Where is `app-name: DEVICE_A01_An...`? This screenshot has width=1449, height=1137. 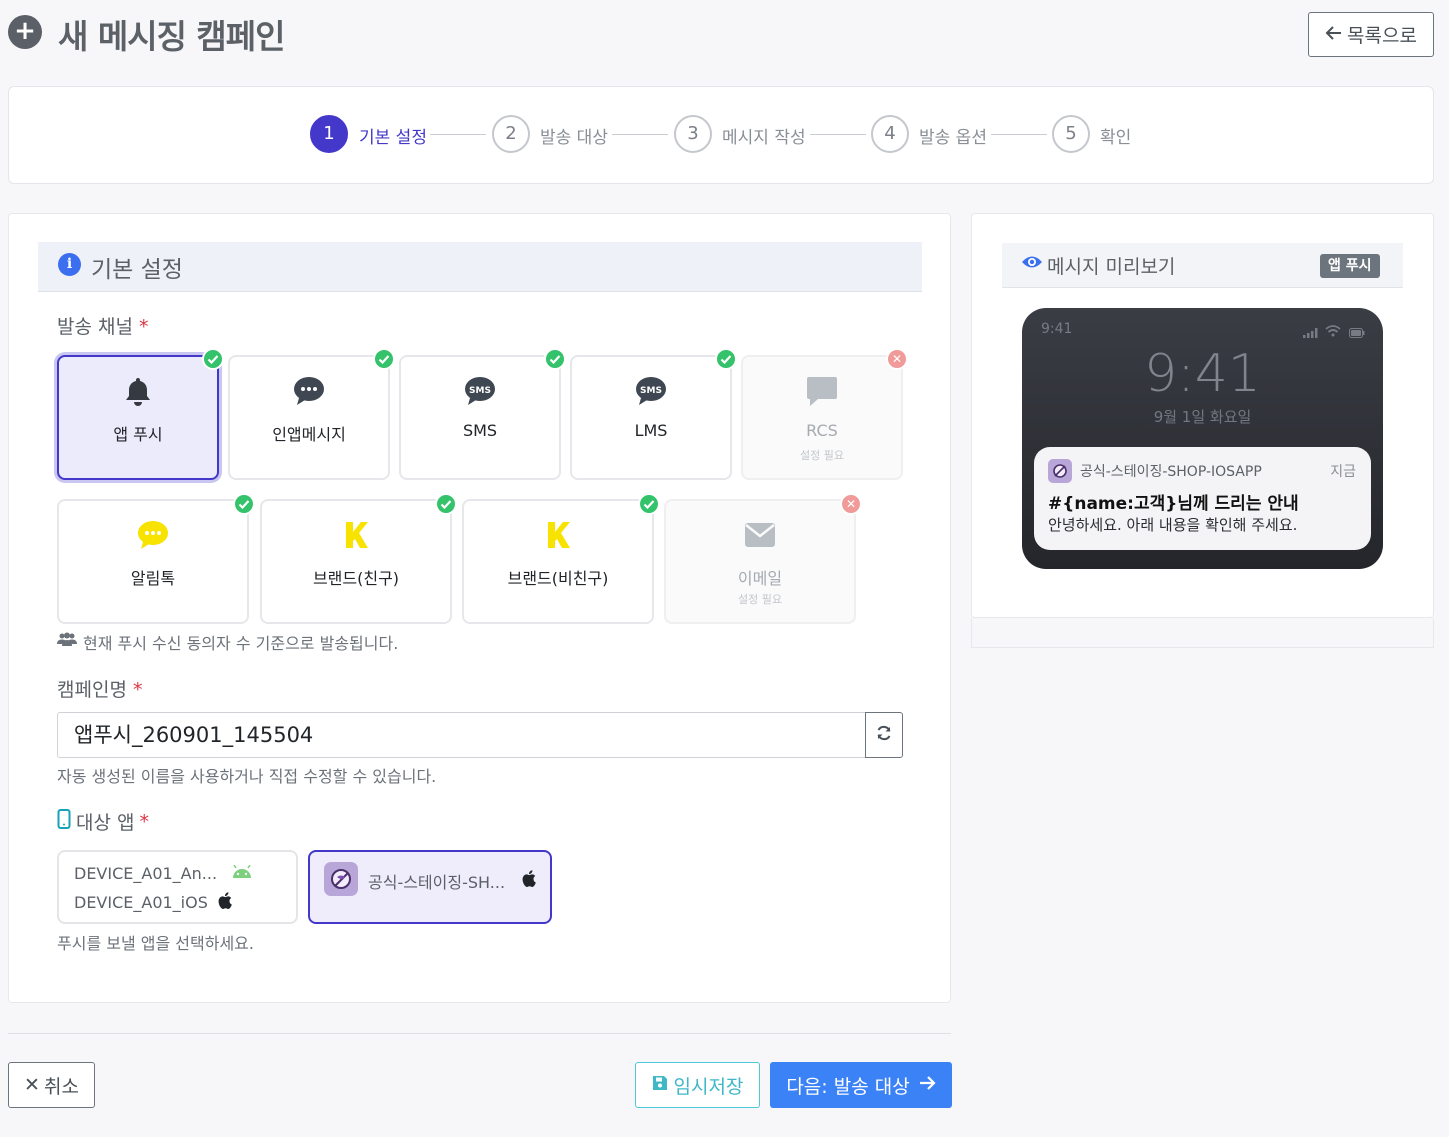 app-name: DEVICE_A01_An... is located at coordinates (146, 873).